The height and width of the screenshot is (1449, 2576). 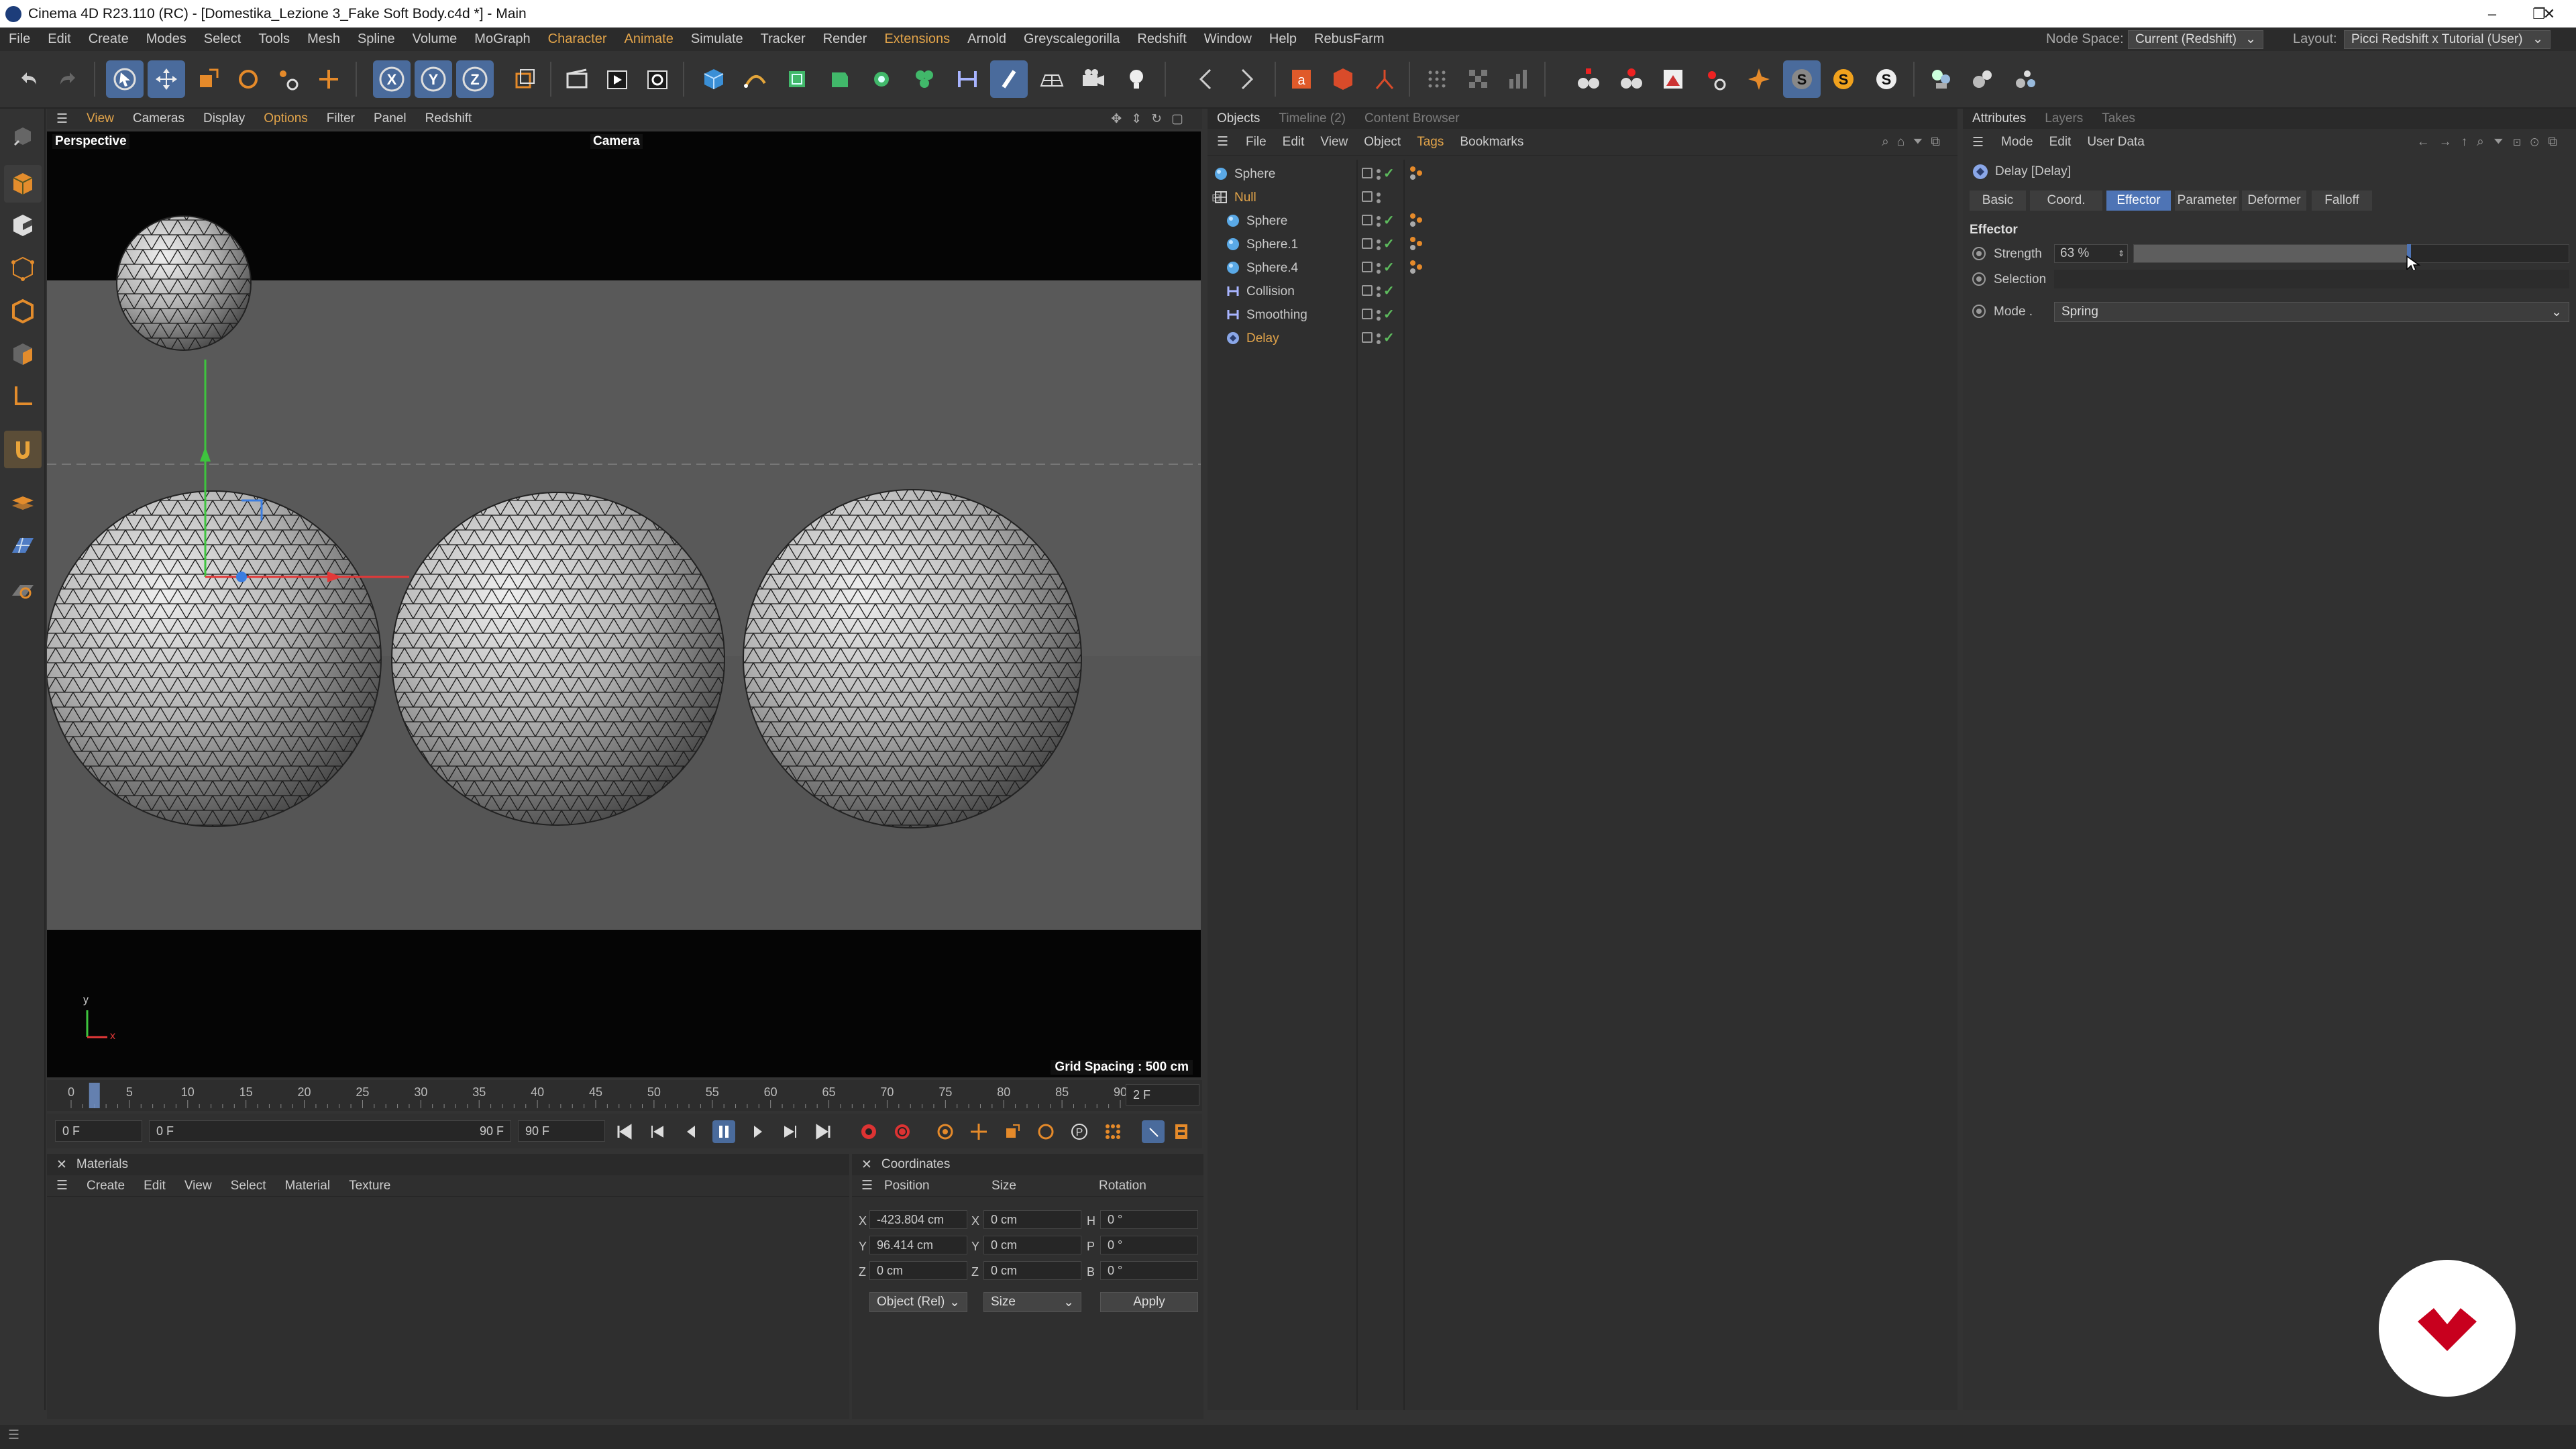 What do you see at coordinates (918, 1270) in the screenshot?
I see `position-z-field: 0 cm` at bounding box center [918, 1270].